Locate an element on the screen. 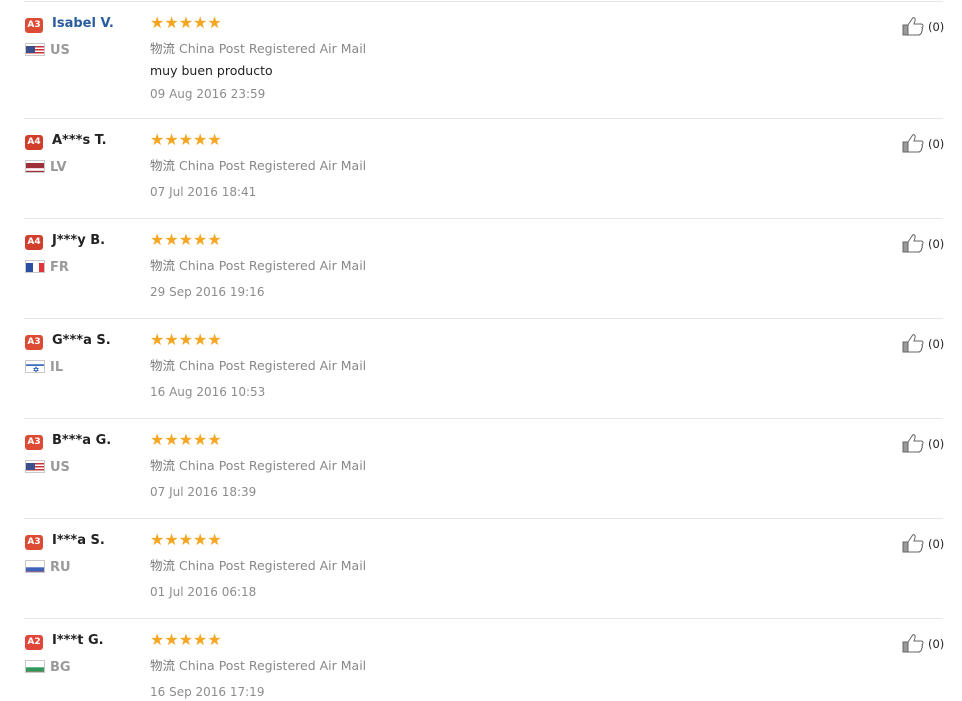 This screenshot has width=962, height=701. flag-bg-icon is located at coordinates (35, 666).